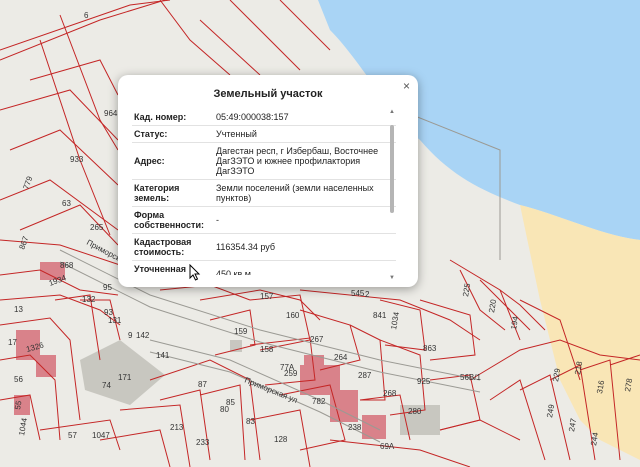 The image size is (640, 467). What do you see at coordinates (281, 439) in the screenshot?
I see `parcel-label: 128` at bounding box center [281, 439].